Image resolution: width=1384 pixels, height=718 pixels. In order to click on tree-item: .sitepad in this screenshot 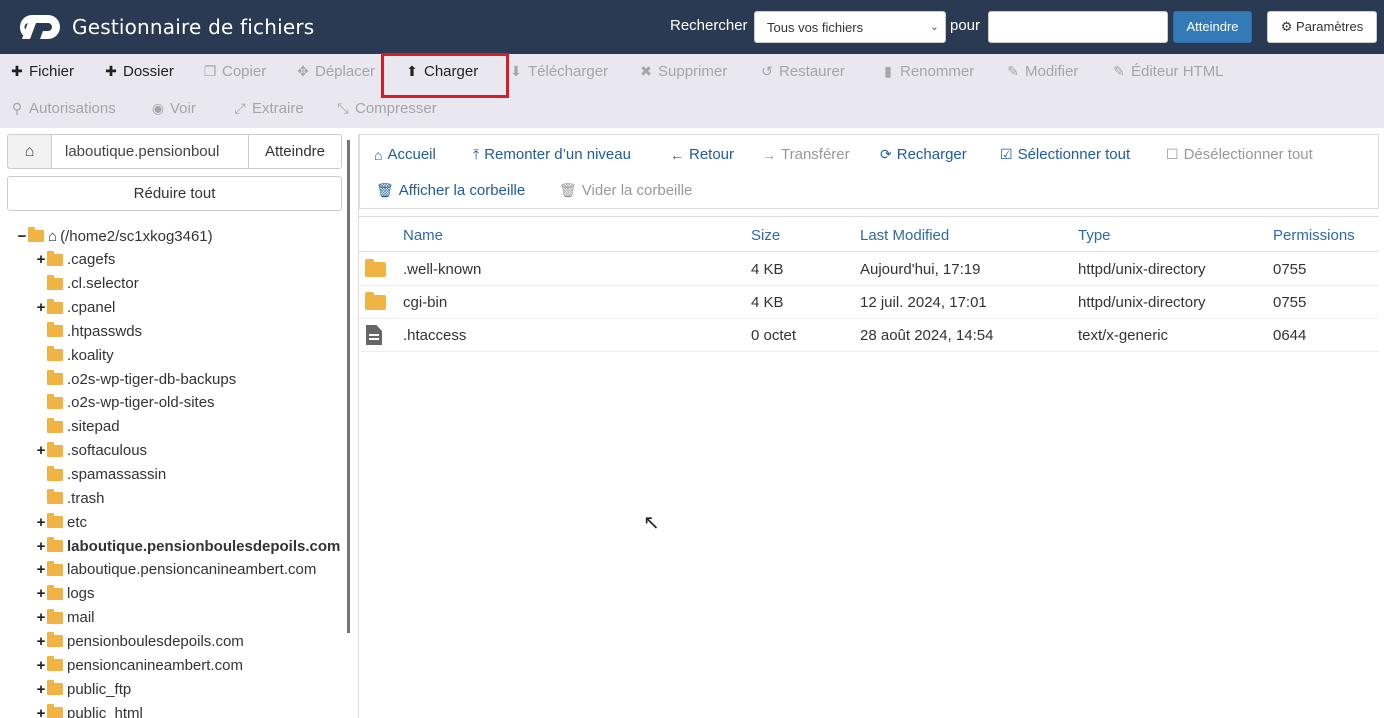, I will do `click(77, 427)`.